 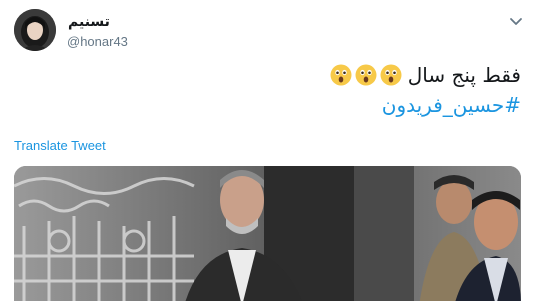 I want to click on chevron-down-icon, so click(x=516, y=19).